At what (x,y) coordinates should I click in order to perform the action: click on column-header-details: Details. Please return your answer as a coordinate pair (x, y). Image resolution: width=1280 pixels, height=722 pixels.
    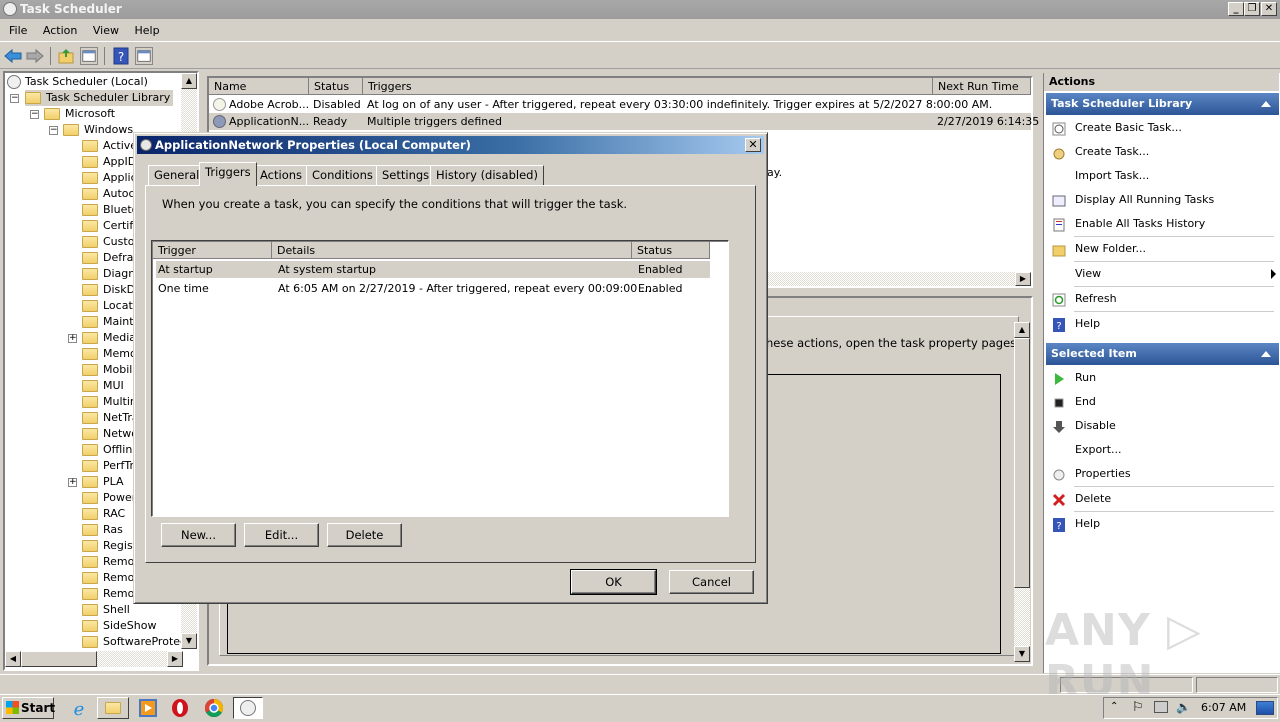
    Looking at the image, I should click on (452, 250).